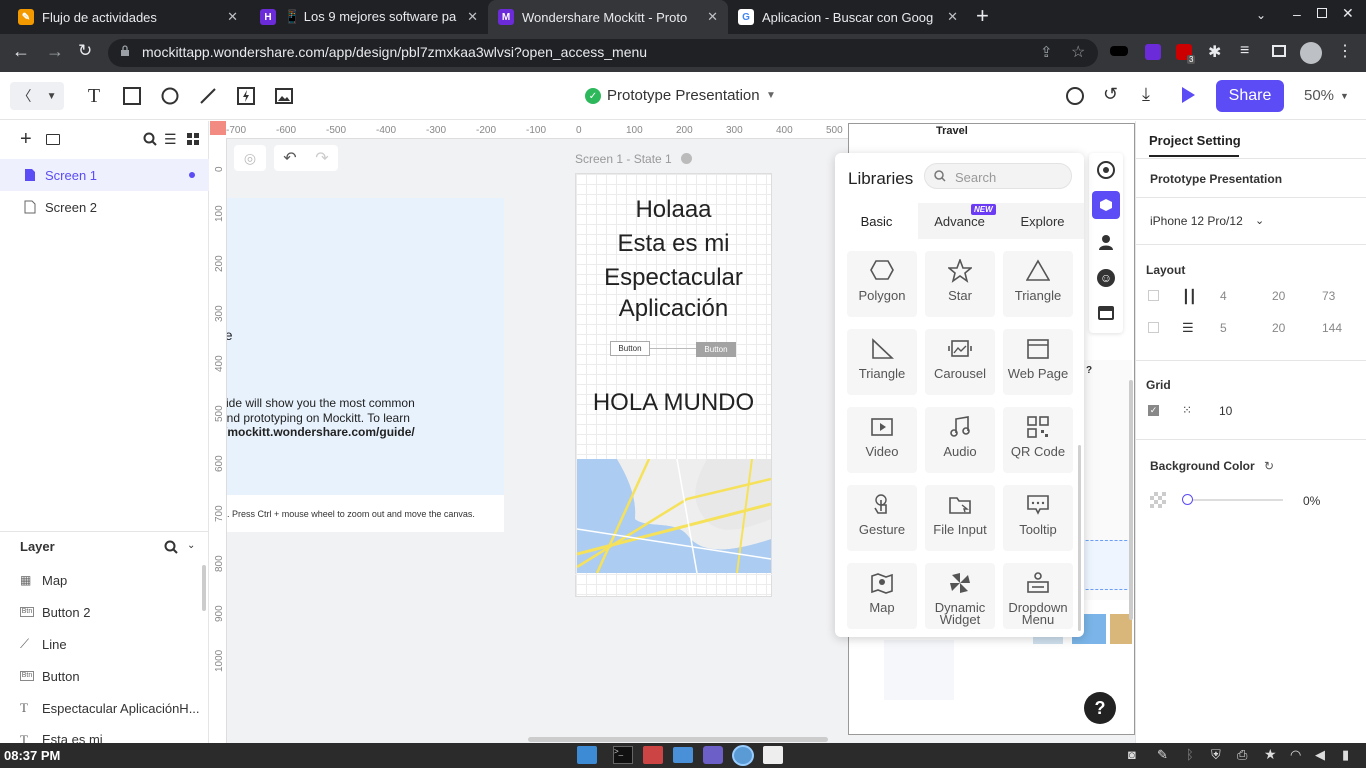 This screenshot has width=1366, height=768. Describe the element at coordinates (37, 96) in the screenshot. I see `back-nav-button: 〈 ▼` at that location.